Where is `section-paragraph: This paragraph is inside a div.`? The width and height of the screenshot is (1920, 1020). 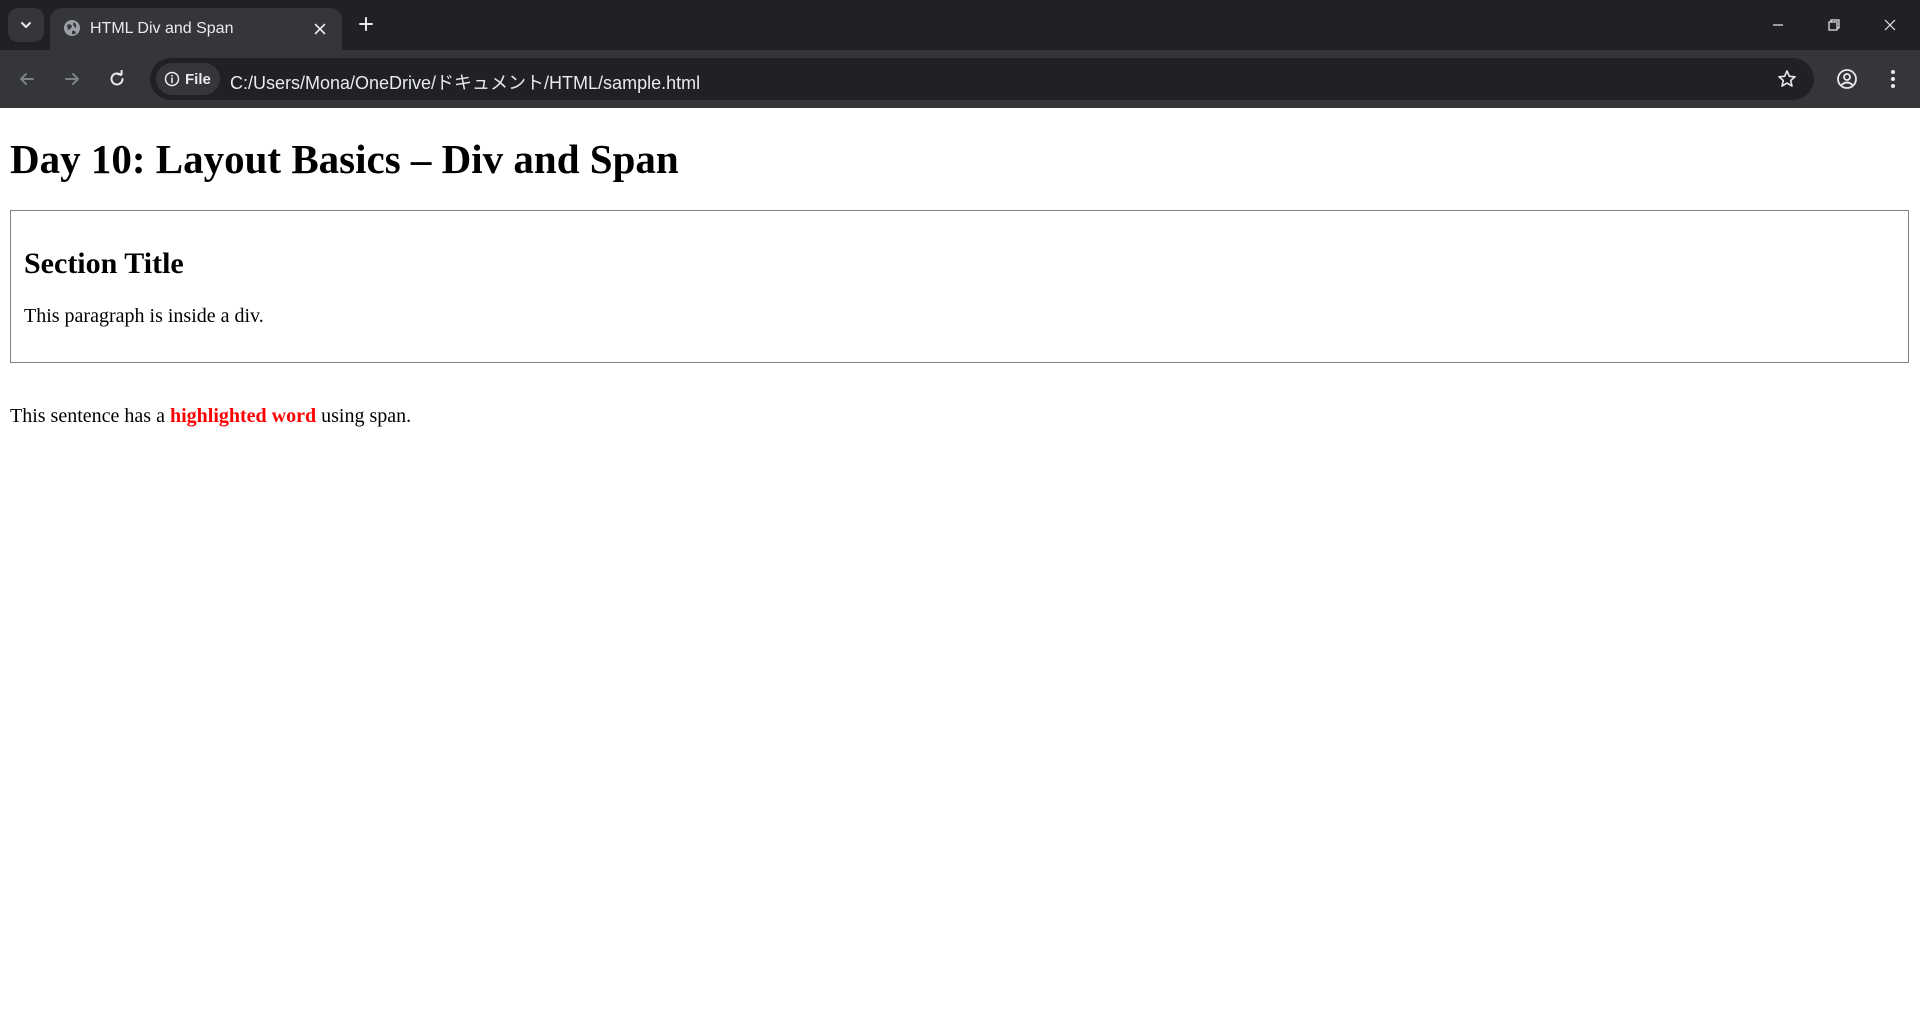 section-paragraph: This paragraph is inside a div. is located at coordinates (144, 316).